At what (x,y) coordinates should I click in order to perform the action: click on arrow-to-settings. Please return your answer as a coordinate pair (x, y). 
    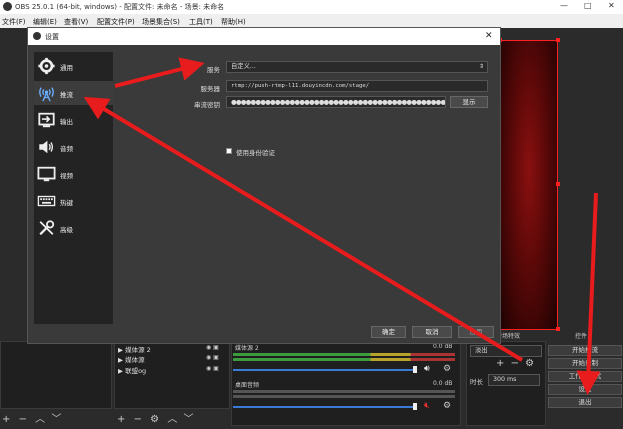
    Looking at the image, I should click on (588, 293).